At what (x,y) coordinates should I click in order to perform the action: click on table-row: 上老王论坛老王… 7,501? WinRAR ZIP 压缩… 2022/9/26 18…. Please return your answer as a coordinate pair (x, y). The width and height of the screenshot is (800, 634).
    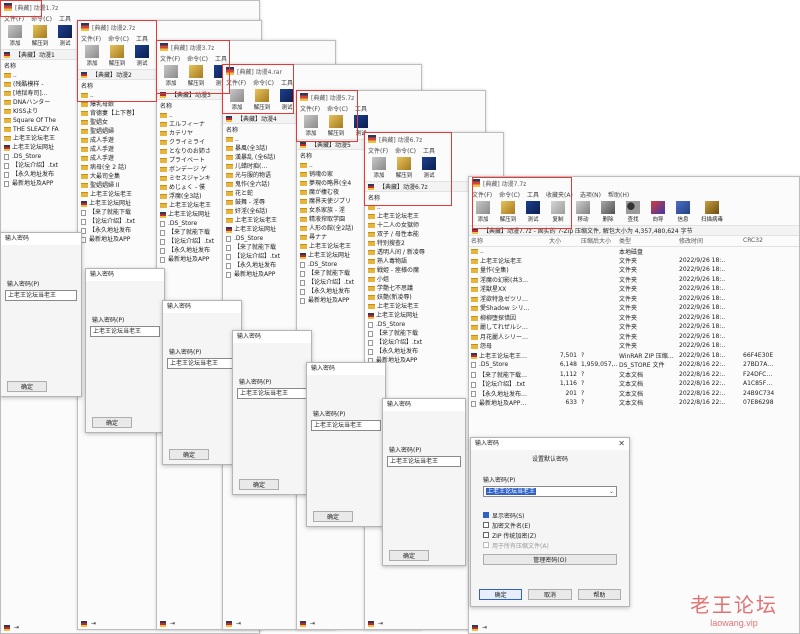
    Looking at the image, I should click on (634, 356).